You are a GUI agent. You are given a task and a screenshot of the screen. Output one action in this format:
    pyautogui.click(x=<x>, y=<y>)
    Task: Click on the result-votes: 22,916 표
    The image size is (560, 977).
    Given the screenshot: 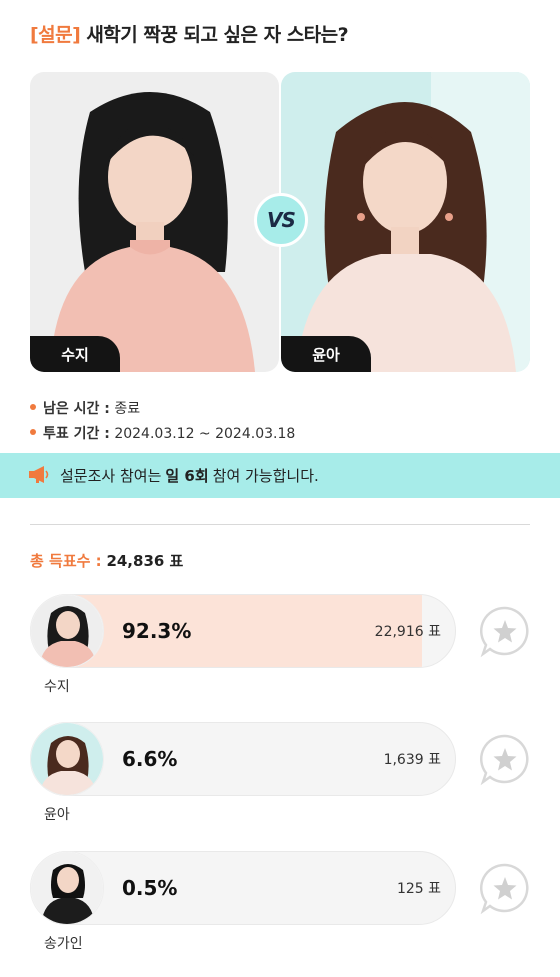 What is the action you would take?
    pyautogui.click(x=407, y=632)
    